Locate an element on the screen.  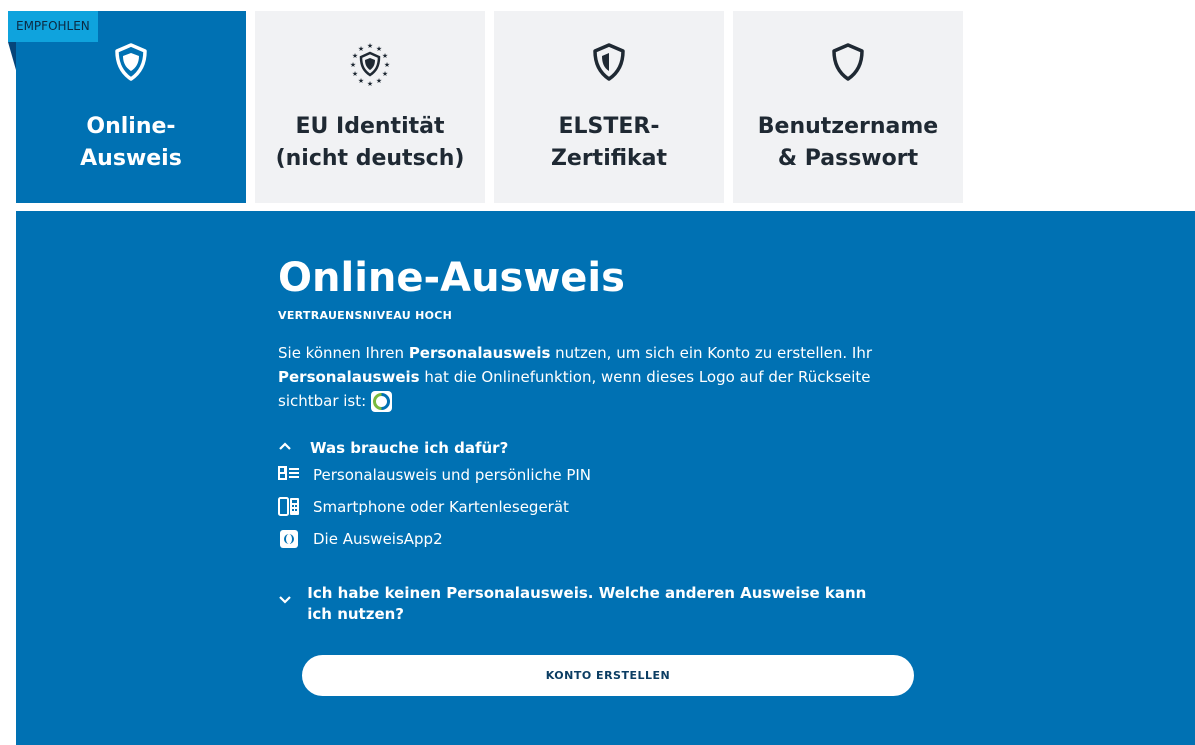
recommended-badge: EMPFOHLEN is located at coordinates (53, 26).